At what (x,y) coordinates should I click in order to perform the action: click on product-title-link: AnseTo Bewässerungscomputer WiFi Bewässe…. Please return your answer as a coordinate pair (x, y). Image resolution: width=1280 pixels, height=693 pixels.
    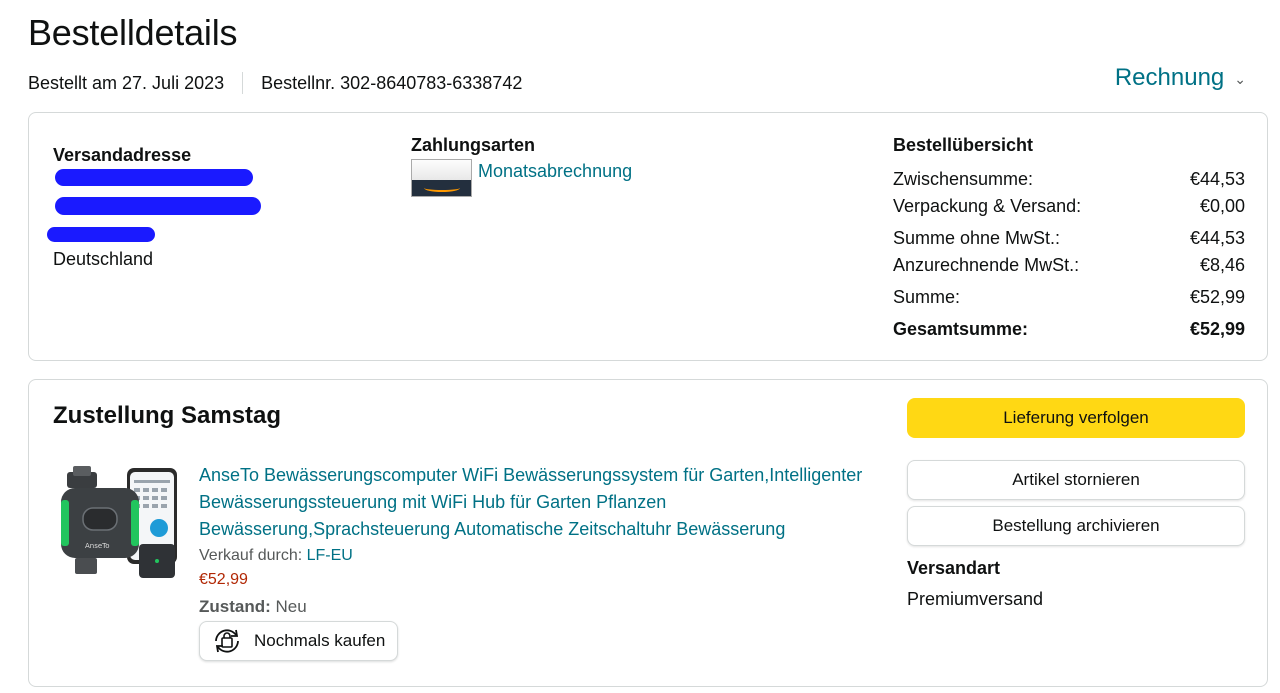
    Looking at the image, I should click on (544, 502).